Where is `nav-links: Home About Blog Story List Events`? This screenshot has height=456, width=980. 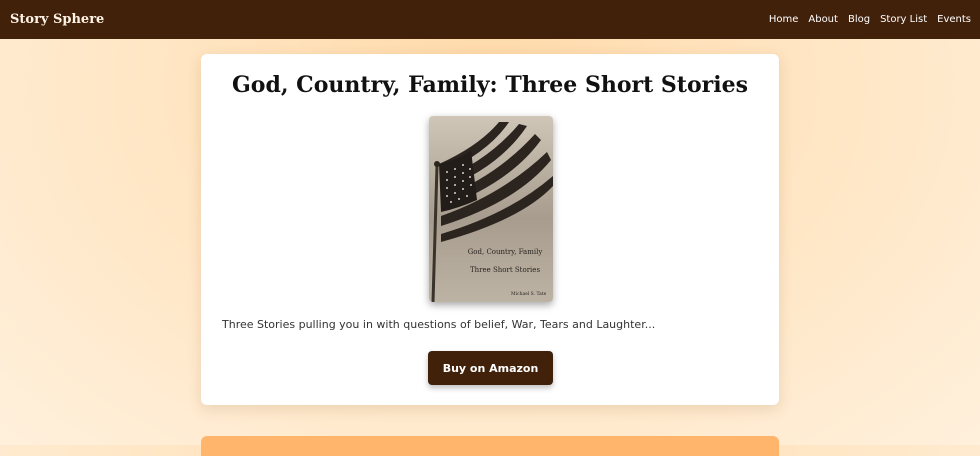
nav-links: Home About Blog Story List Events is located at coordinates (870, 19).